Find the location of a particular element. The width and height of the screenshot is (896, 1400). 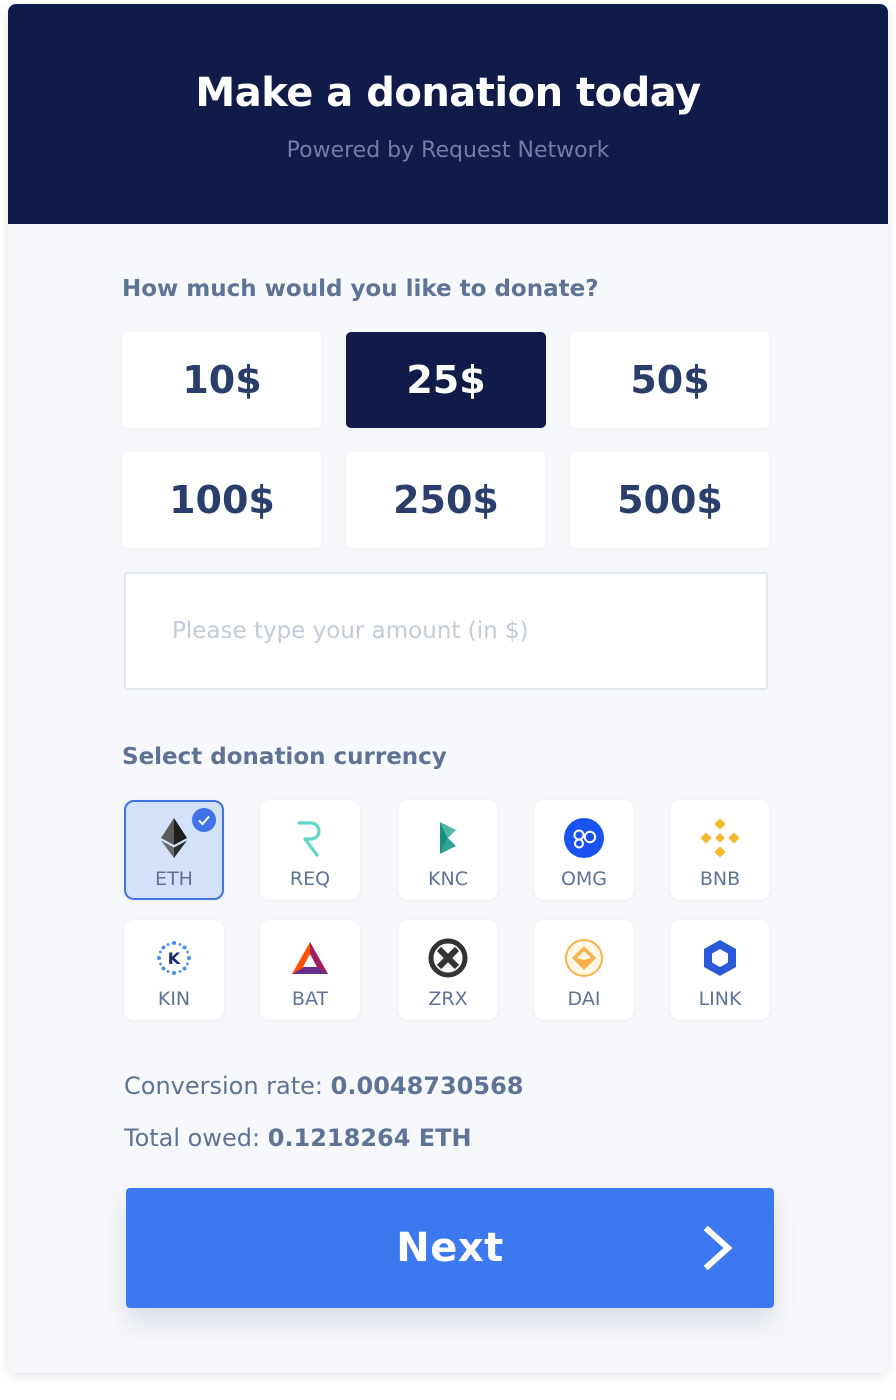

currency-omg: OMG is located at coordinates (584, 850).